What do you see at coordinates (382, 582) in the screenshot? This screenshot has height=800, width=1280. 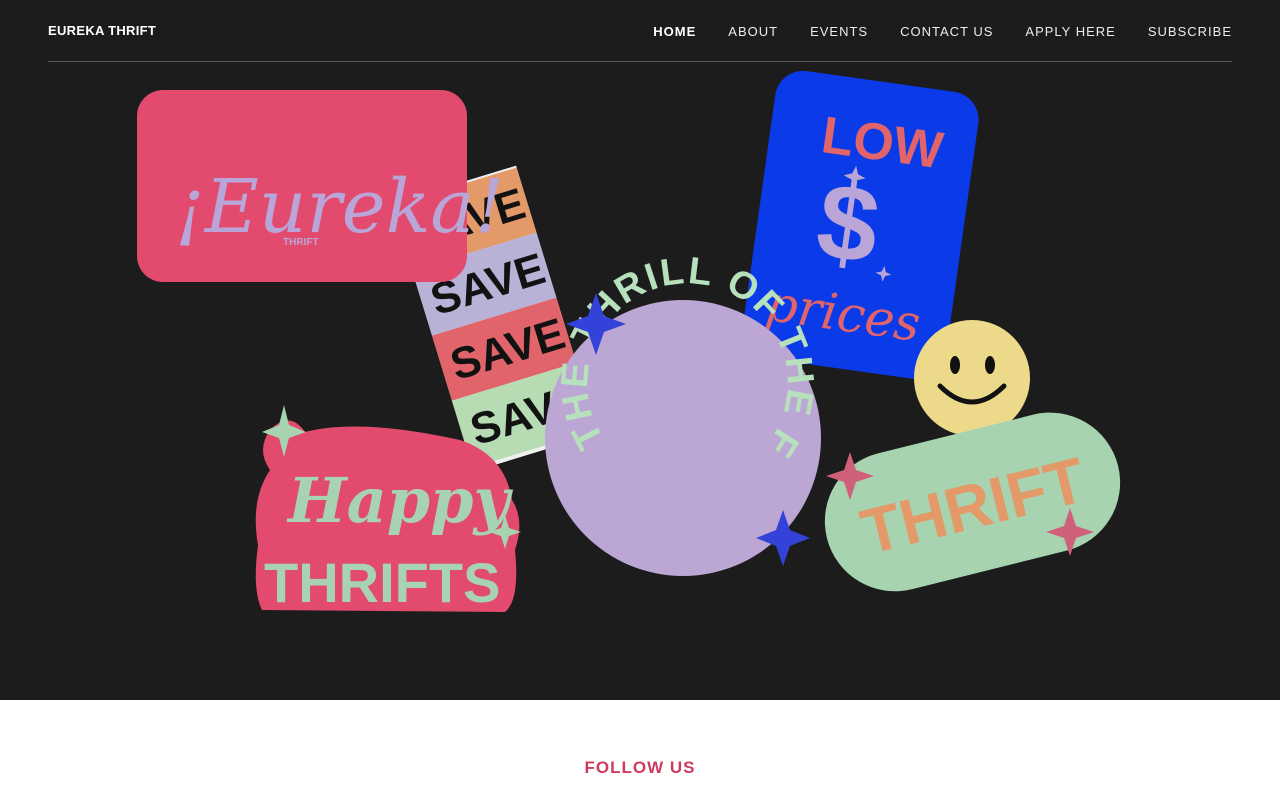 I see `thrifts-text: THRIFTS` at bounding box center [382, 582].